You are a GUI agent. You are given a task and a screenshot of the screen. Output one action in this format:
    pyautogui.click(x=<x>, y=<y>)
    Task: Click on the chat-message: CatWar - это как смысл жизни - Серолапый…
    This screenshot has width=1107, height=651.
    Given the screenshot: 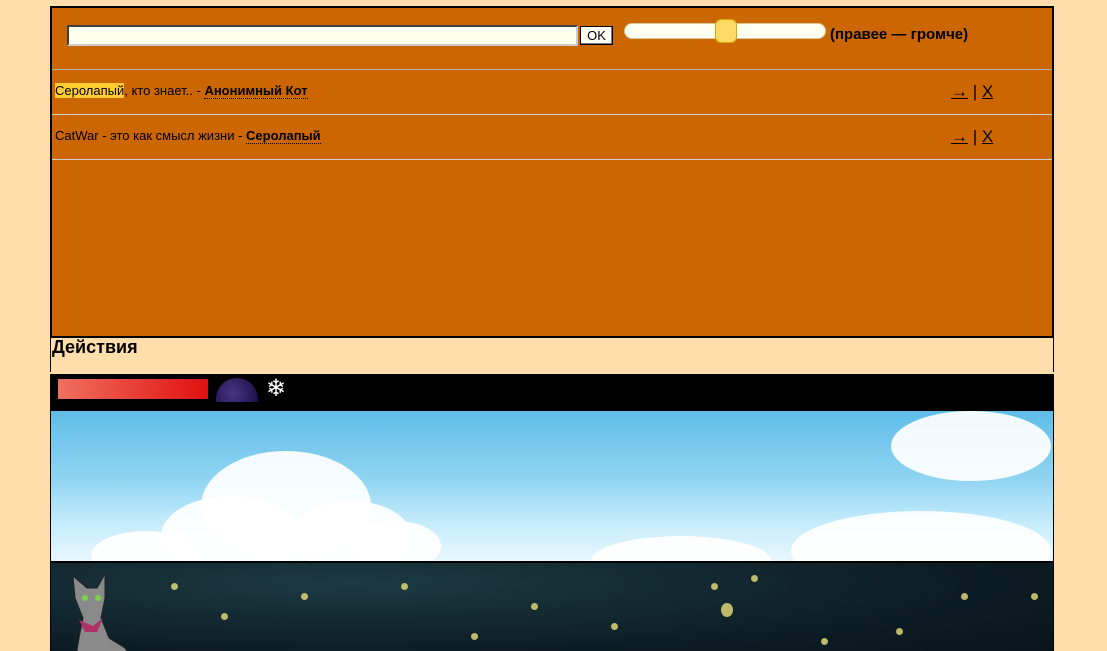 What is the action you would take?
    pyautogui.click(x=552, y=137)
    